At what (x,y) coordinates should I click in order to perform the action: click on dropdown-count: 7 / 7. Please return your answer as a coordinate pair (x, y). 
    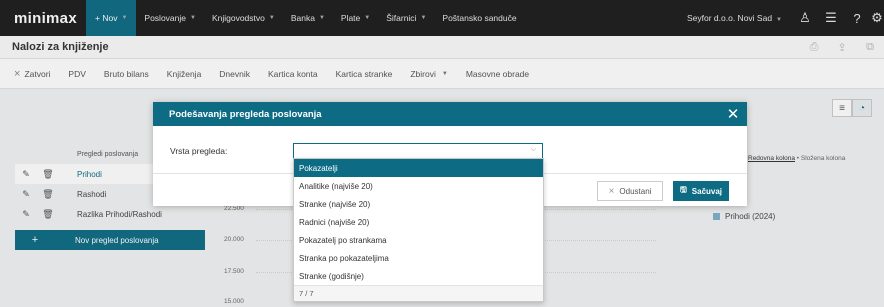
    Looking at the image, I should click on (418, 293).